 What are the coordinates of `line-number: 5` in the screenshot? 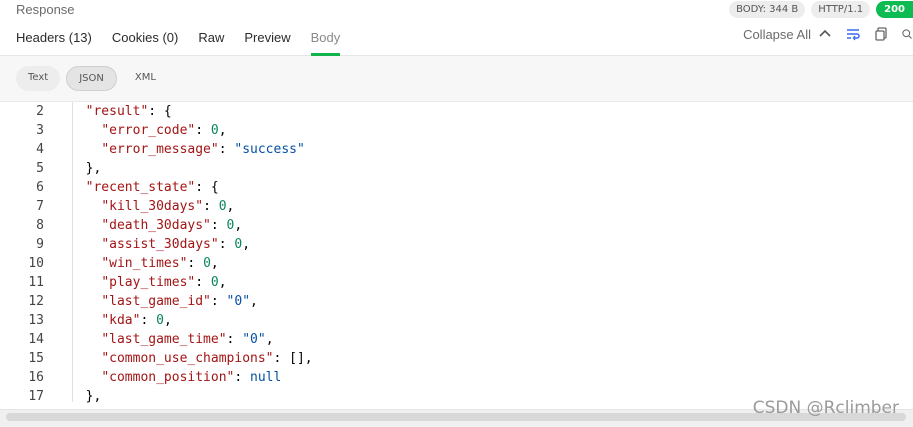 It's located at (40, 168).